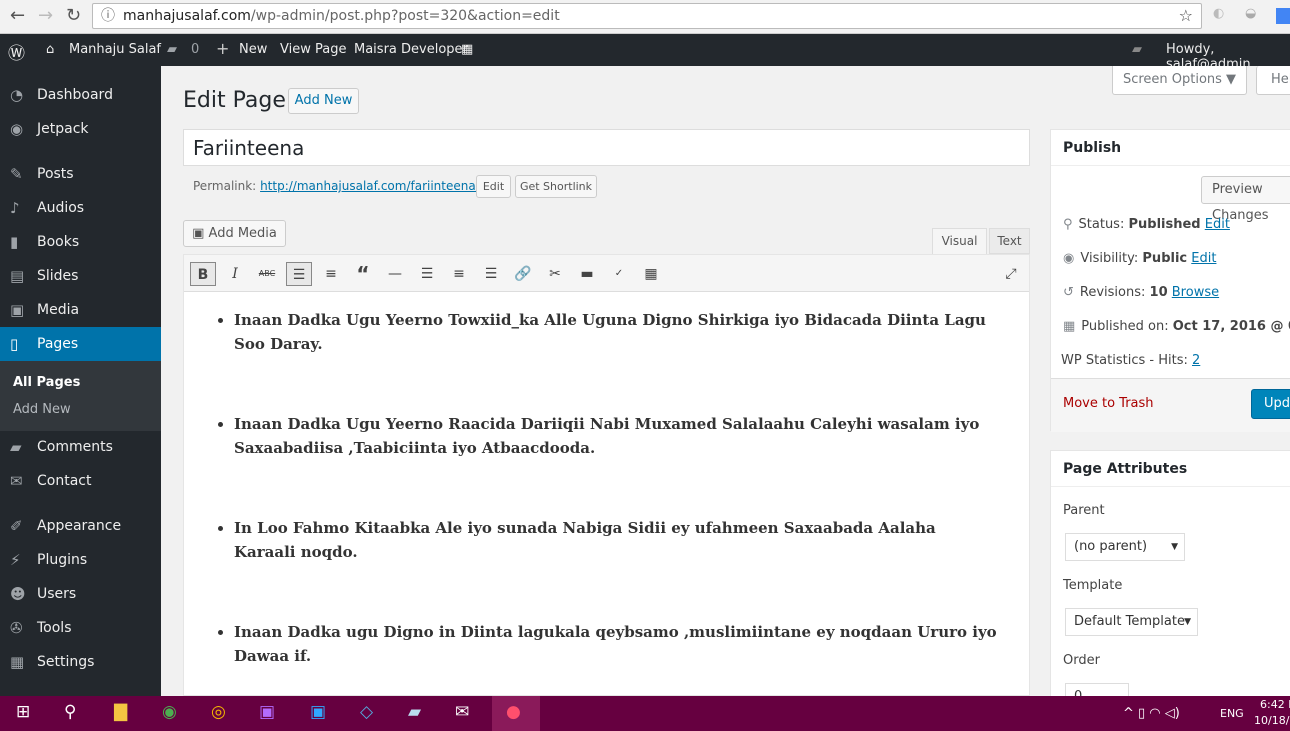 Image resolution: width=1290 pixels, height=731 pixels. I want to click on calendar-icon: ▦, so click(1069, 326).